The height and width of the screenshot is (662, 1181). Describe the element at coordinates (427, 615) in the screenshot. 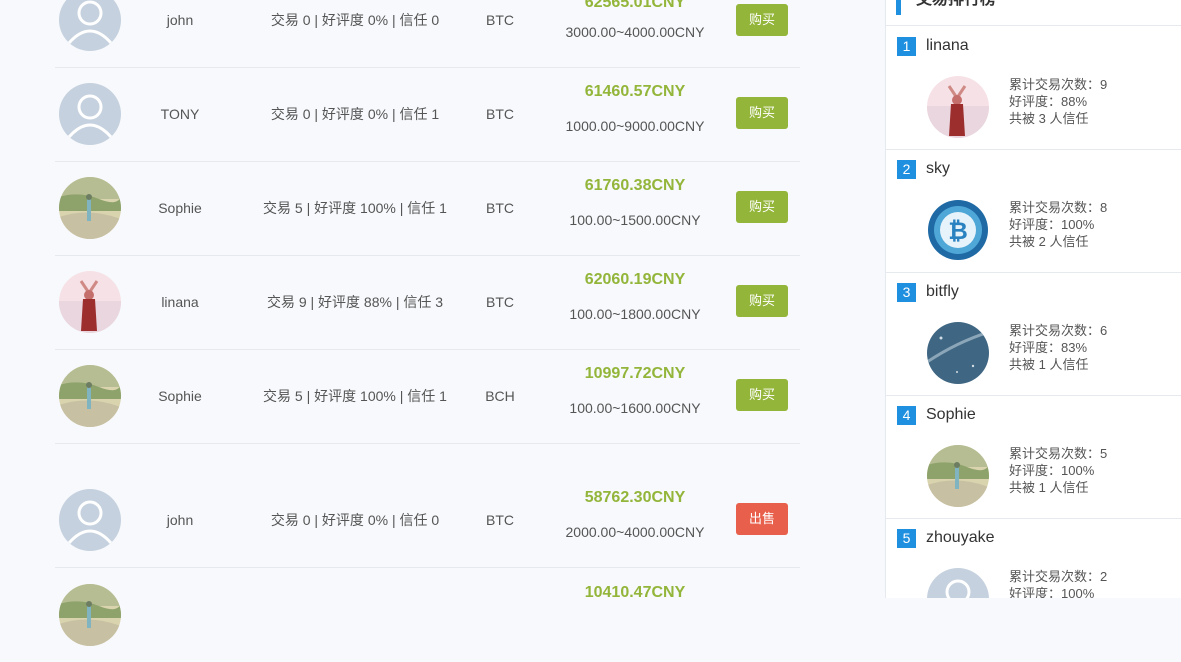

I see `trade-row: 10410.47CNY` at that location.